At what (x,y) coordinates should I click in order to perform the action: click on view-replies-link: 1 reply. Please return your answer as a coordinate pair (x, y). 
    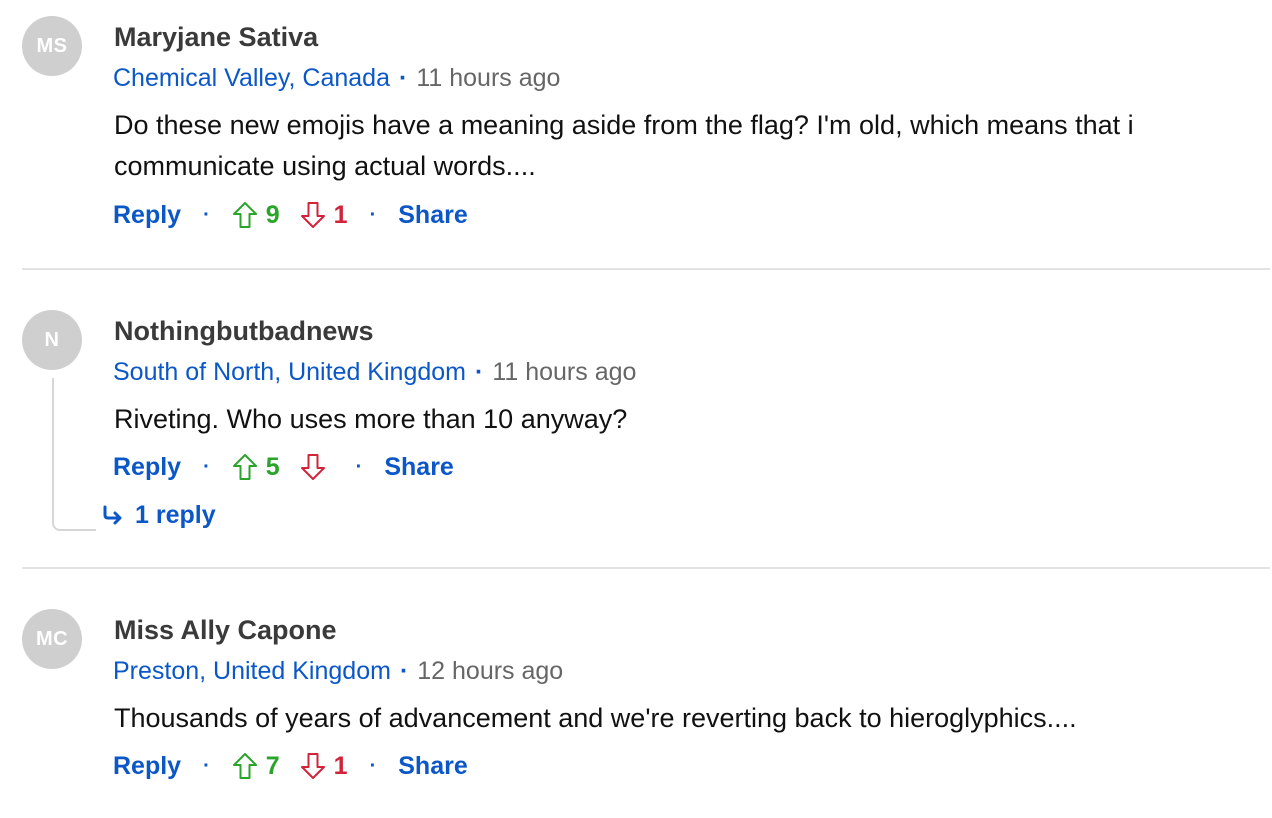
    Looking at the image, I should click on (159, 515).